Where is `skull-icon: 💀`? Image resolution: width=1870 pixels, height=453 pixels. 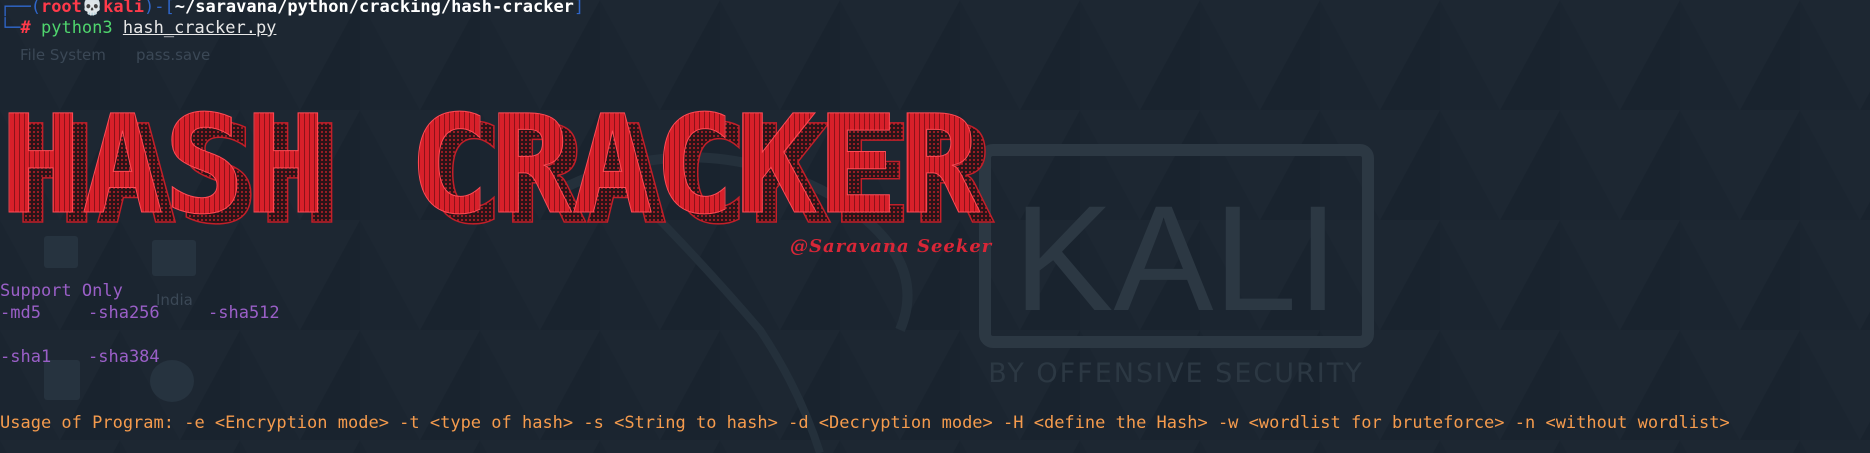
skull-icon: 💀 is located at coordinates (92, 8).